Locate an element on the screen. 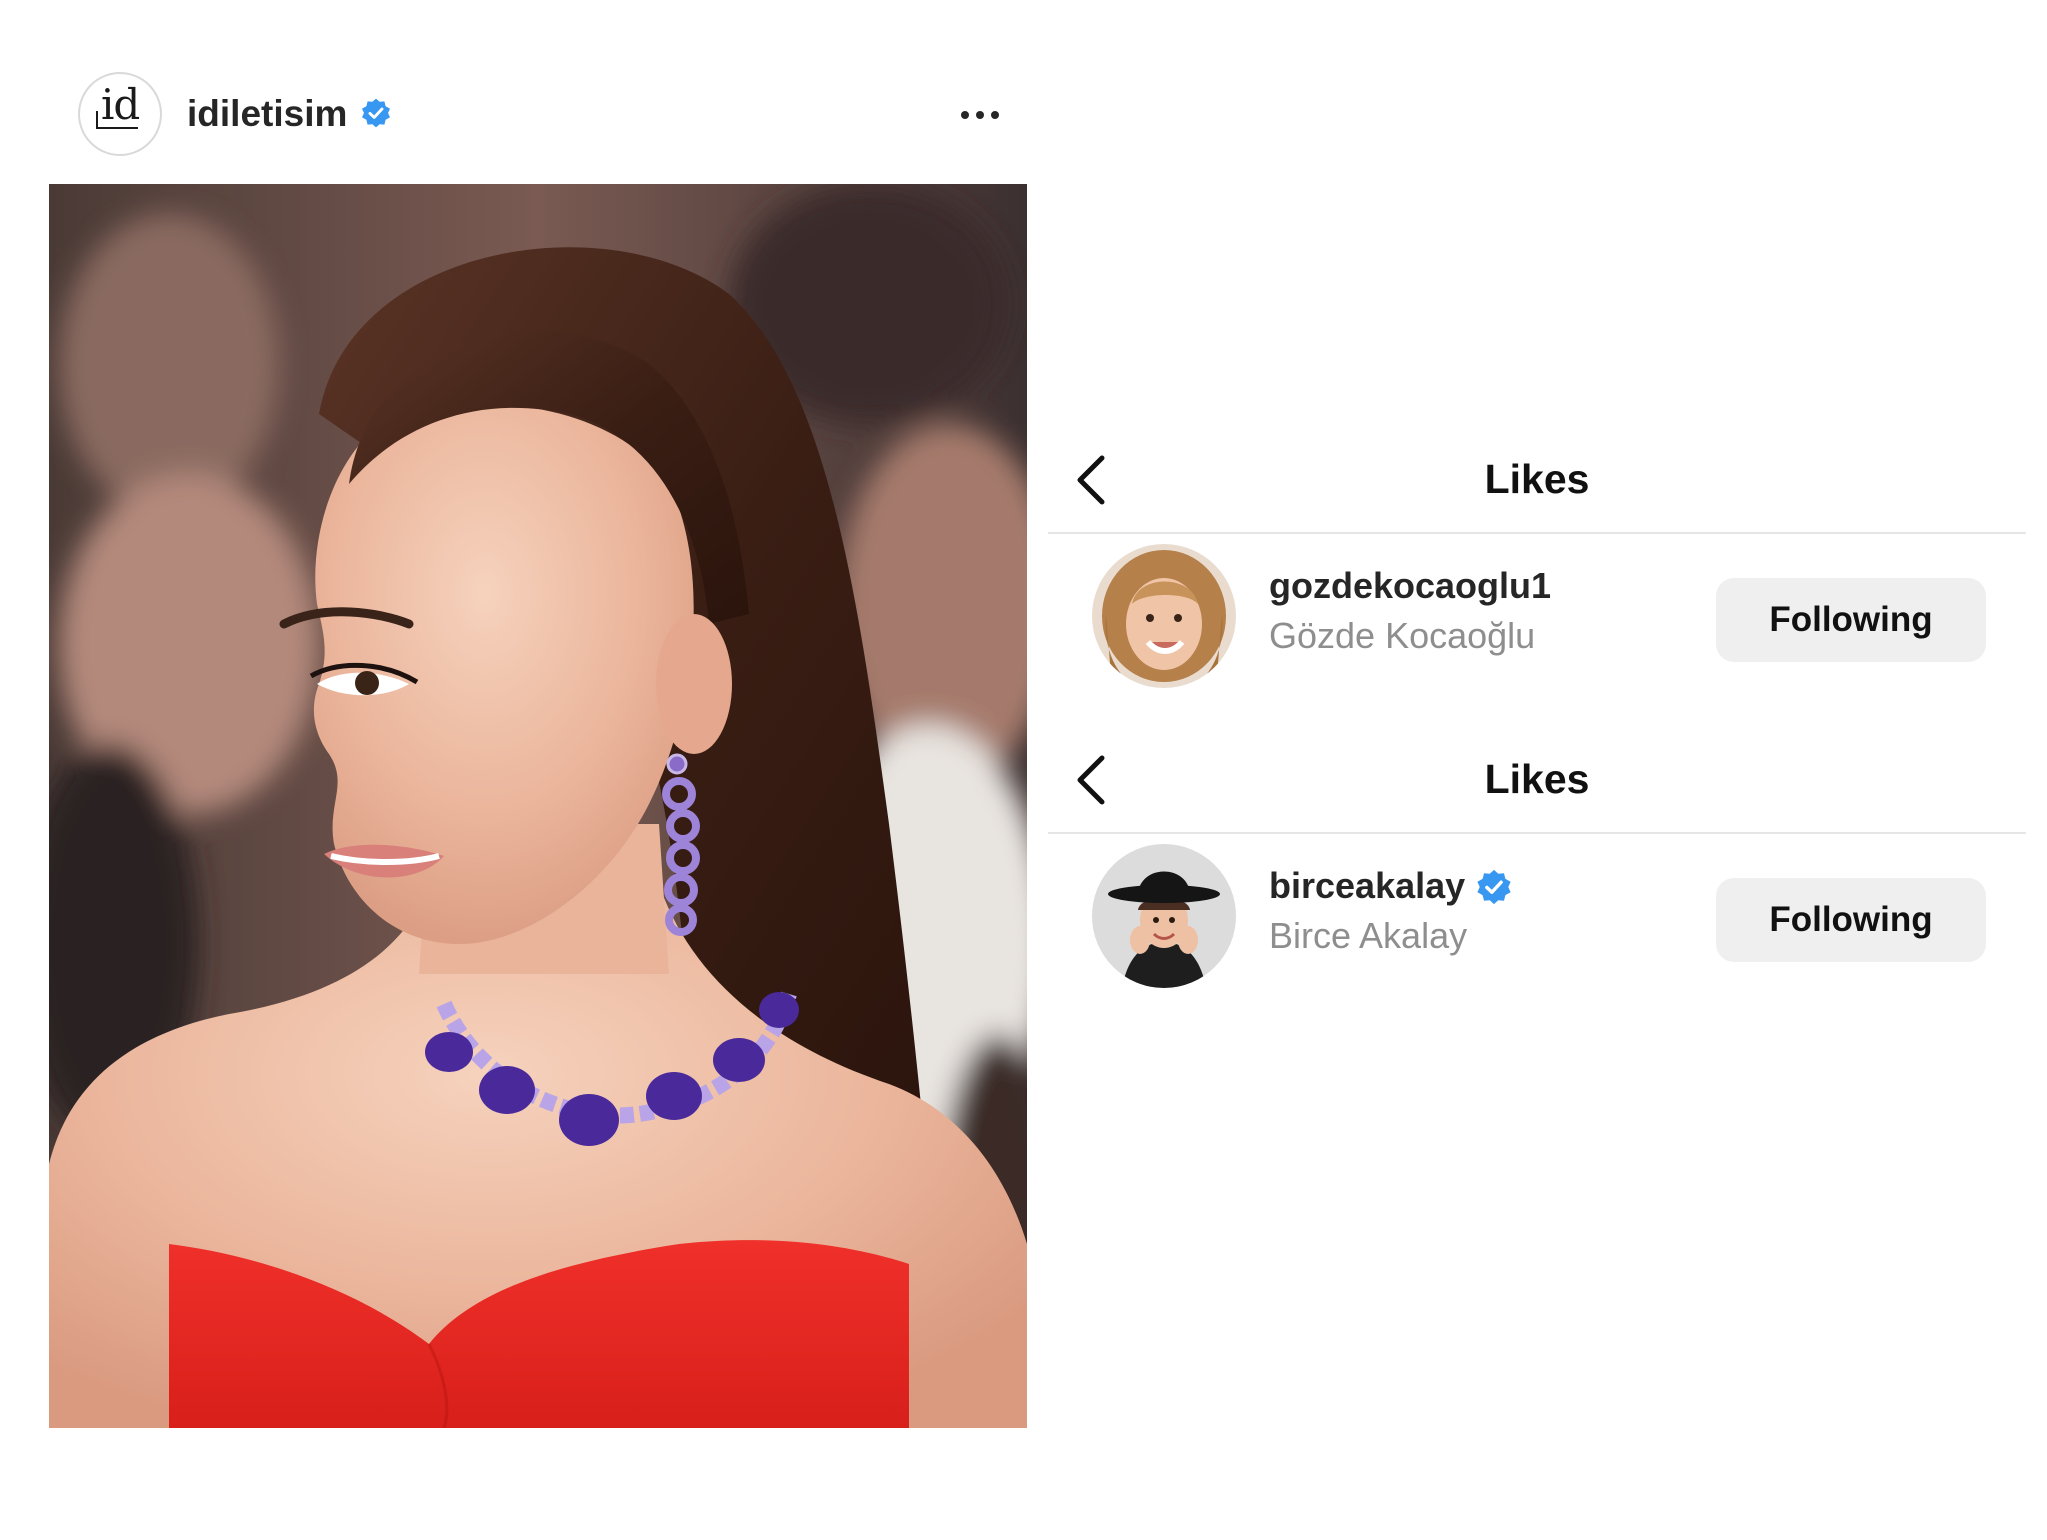 The width and height of the screenshot is (2047, 1540). user-handle: birceakalay is located at coordinates (1367, 886).